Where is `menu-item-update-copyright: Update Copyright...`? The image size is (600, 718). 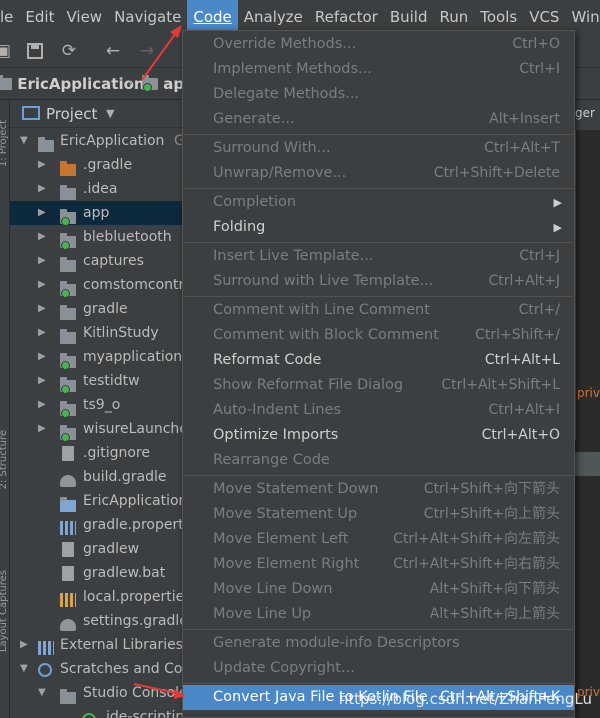 menu-item-update-copyright: Update Copyright... is located at coordinates (378, 668).